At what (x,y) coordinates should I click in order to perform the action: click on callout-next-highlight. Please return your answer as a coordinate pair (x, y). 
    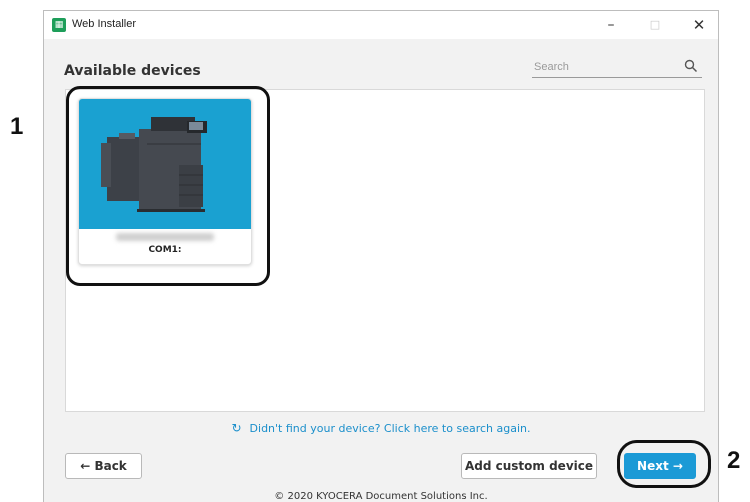
    Looking at the image, I should click on (664, 464).